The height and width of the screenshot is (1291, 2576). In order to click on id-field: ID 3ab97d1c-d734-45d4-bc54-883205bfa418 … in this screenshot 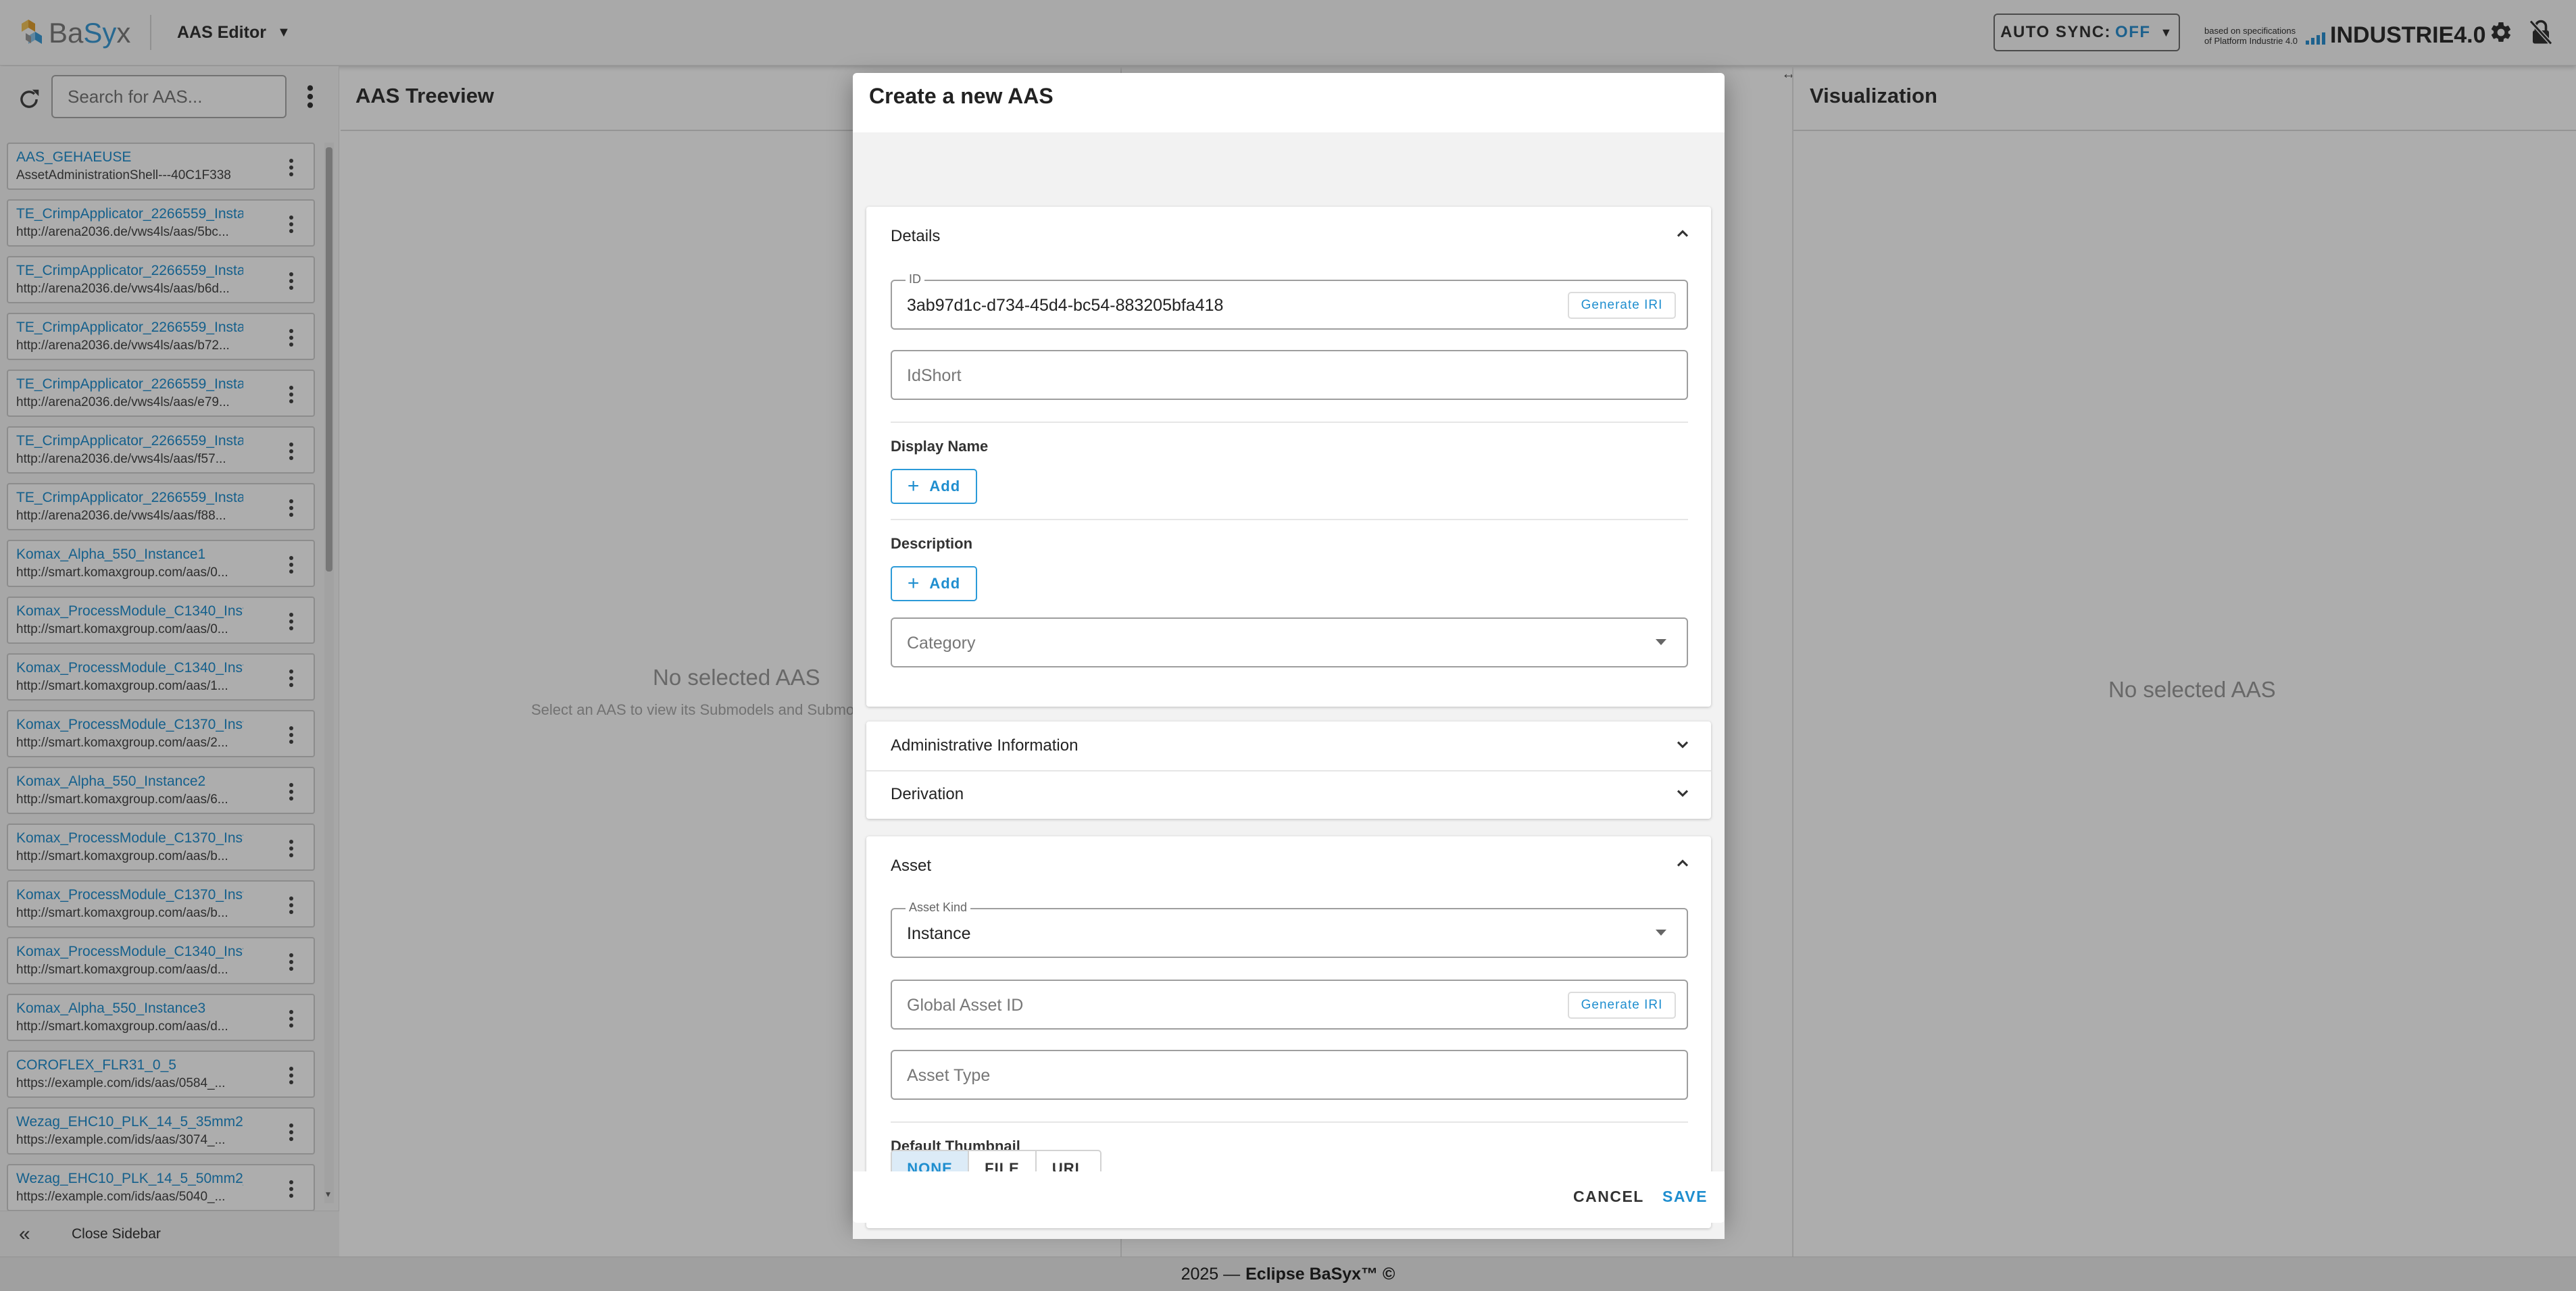, I will do `click(1290, 301)`.